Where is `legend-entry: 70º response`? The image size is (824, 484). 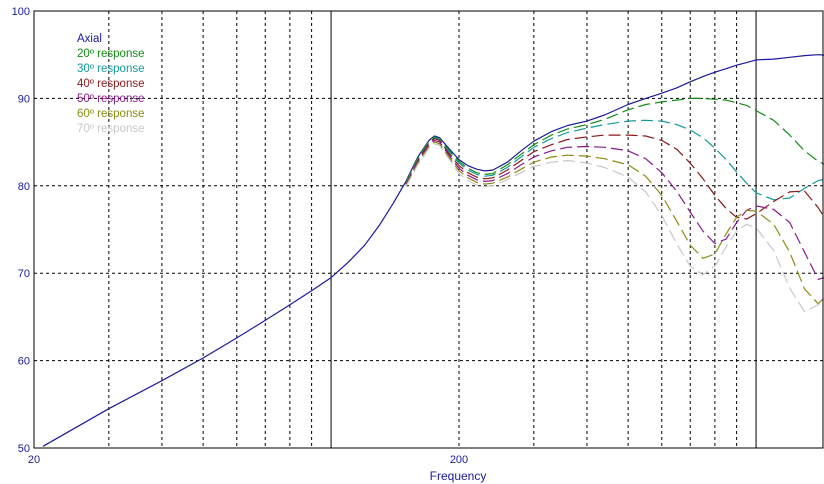 legend-entry: 70º response is located at coordinates (111, 129).